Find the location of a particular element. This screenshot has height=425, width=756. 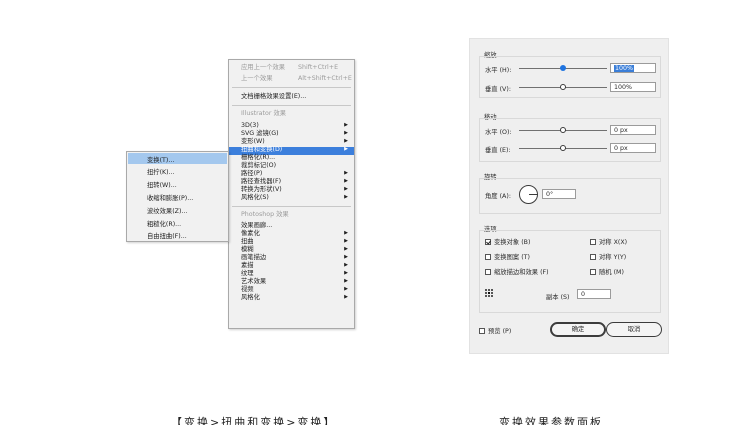

menu-item-label: 上一个效果 is located at coordinates (257, 78).